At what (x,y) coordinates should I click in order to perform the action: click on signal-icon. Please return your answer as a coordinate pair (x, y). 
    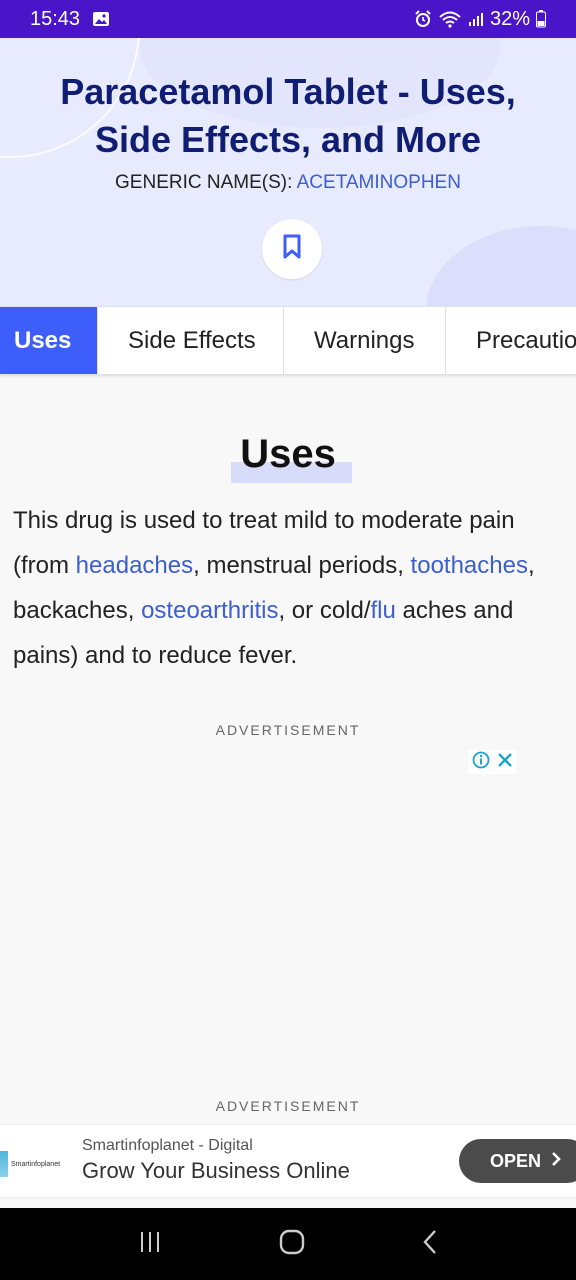
    Looking at the image, I should click on (476, 19).